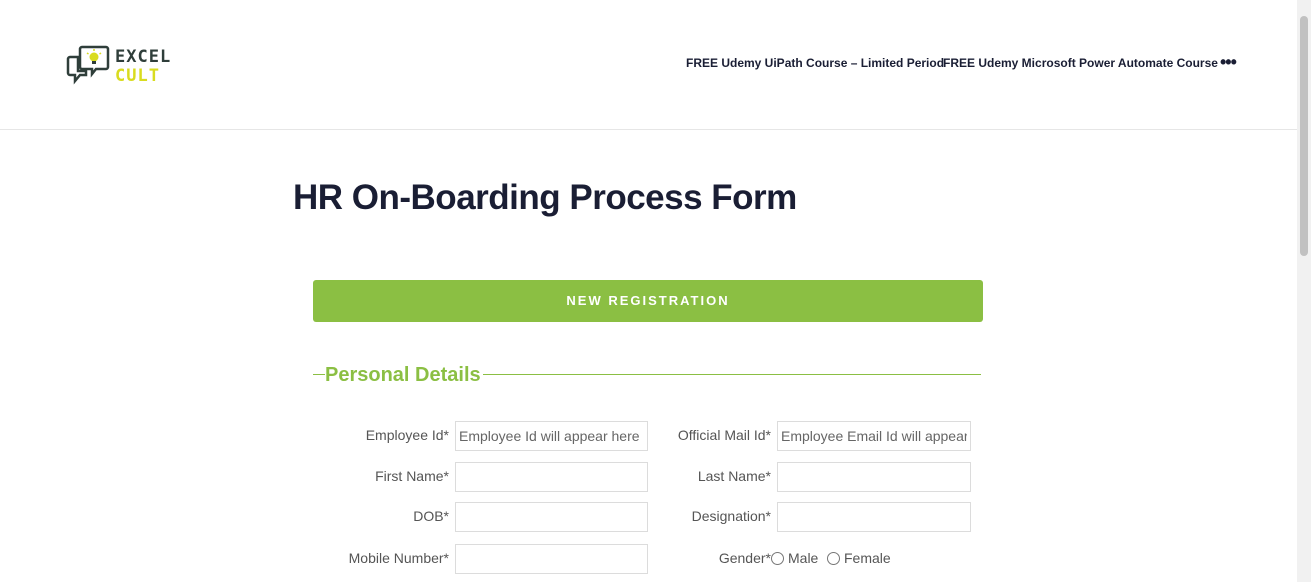  I want to click on employee-id-label: Employee Id*, so click(407, 435).